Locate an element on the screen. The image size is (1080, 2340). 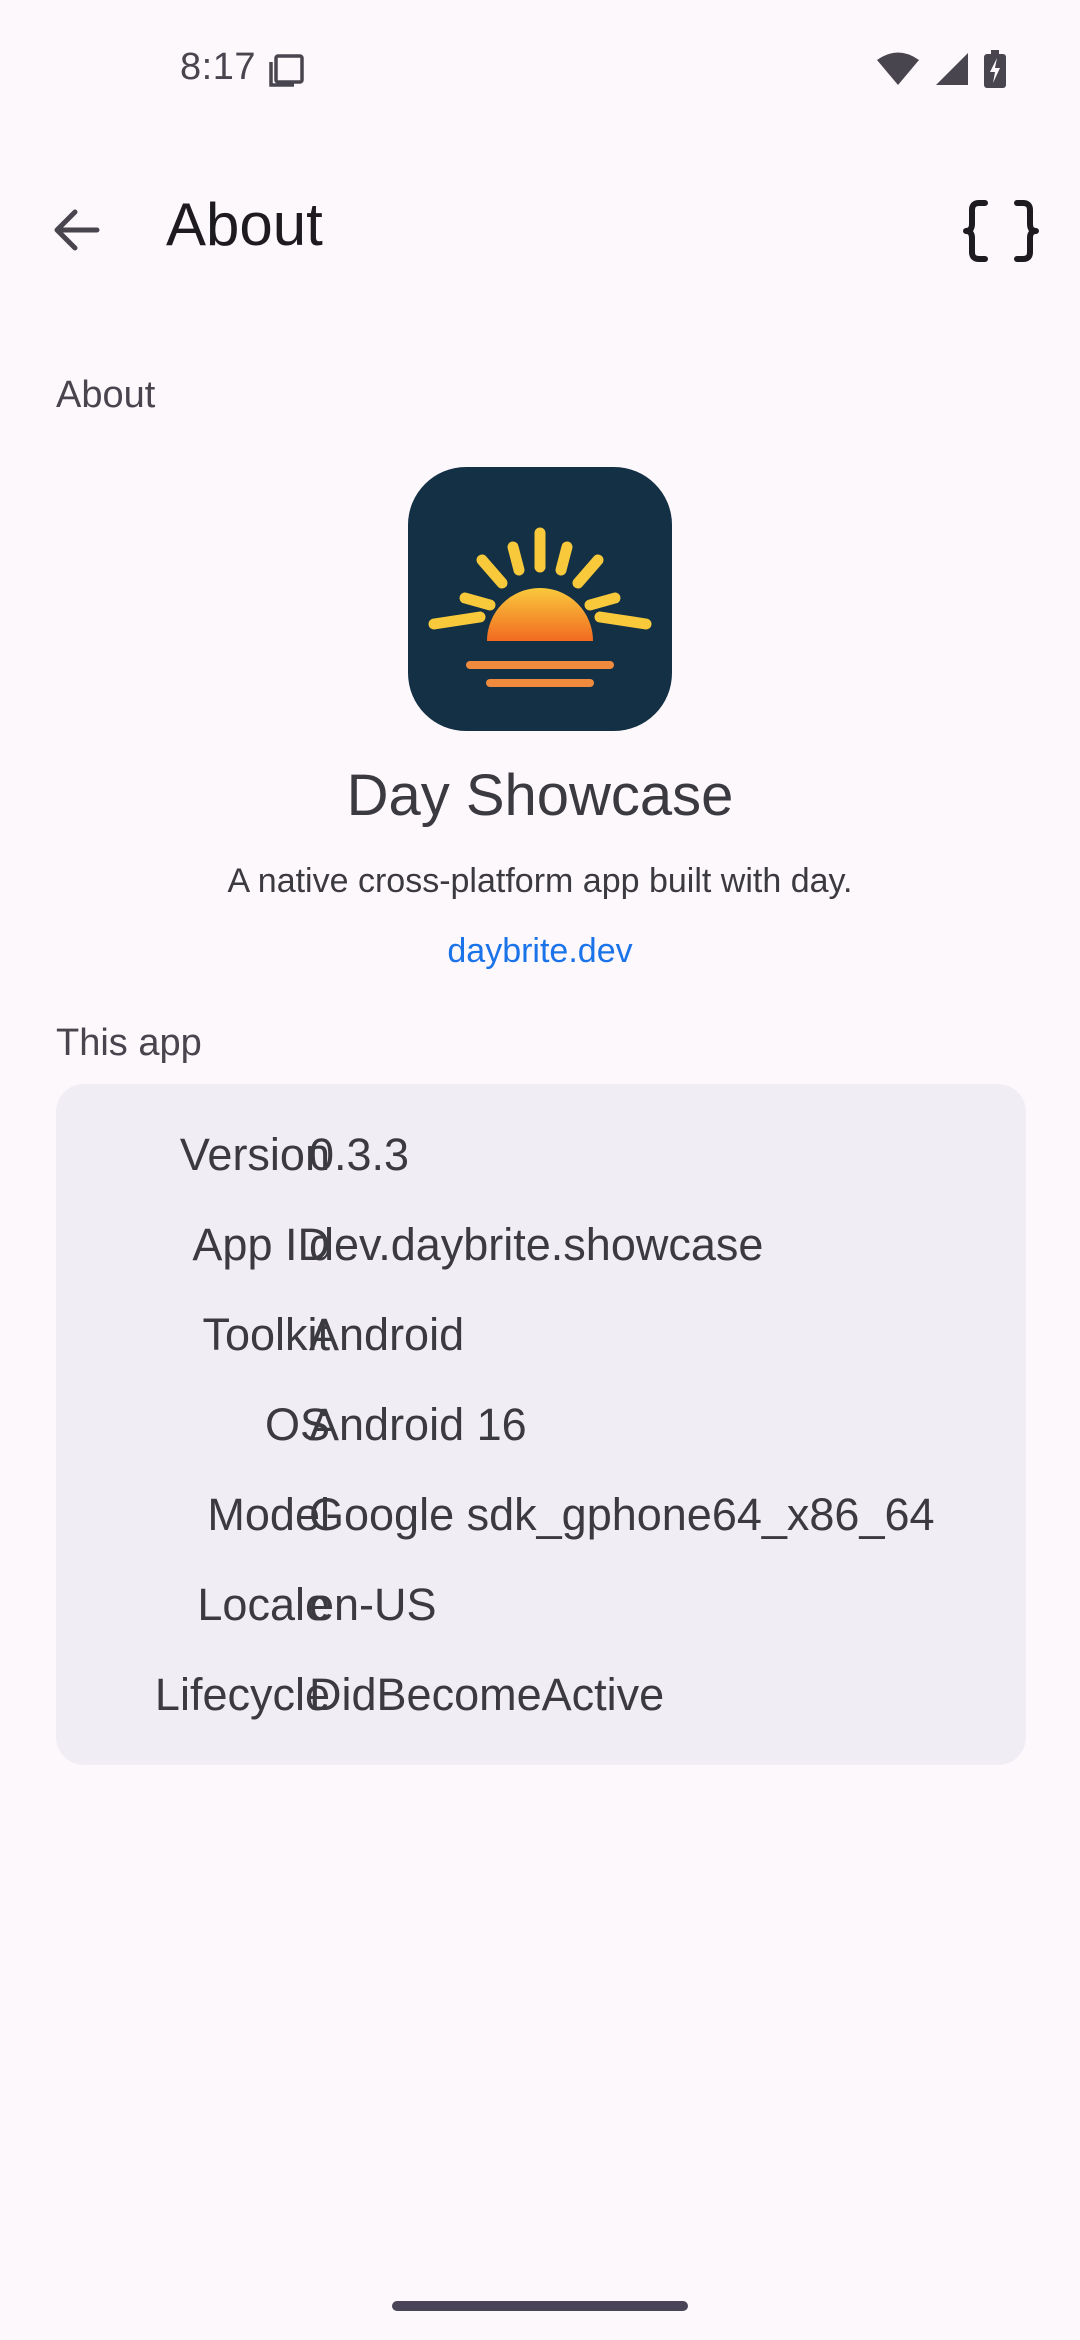
top-app-bar: About is located at coordinates (540, 225).